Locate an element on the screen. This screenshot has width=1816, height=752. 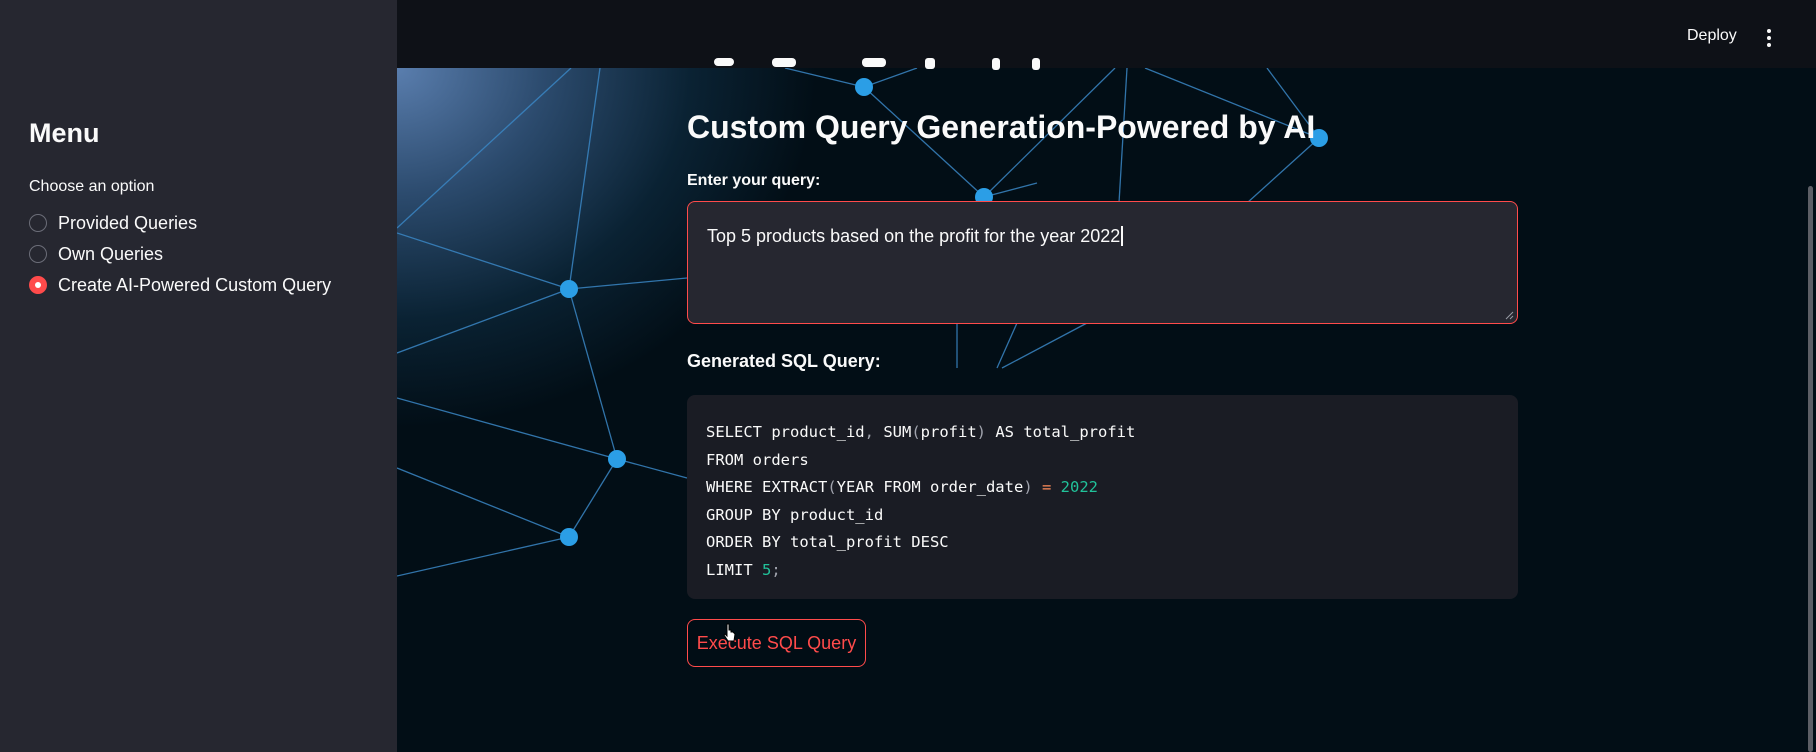
code-line: GROUP BY product_id is located at coordinates (795, 514).